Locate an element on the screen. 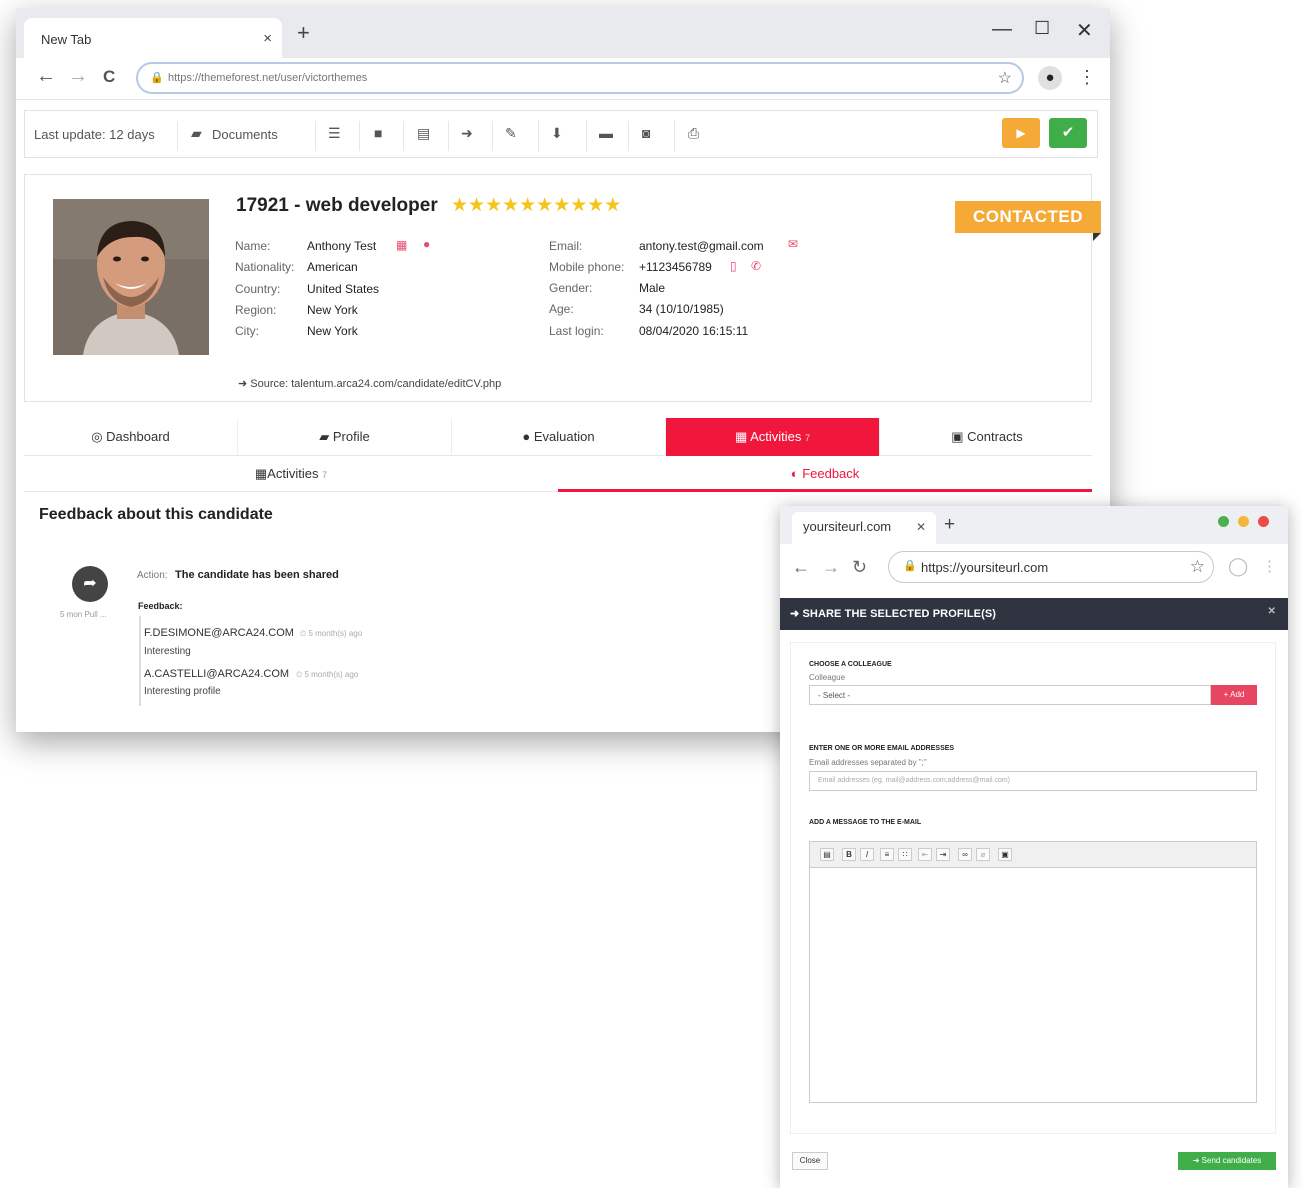  chat-icon: ● is located at coordinates (426, 244).